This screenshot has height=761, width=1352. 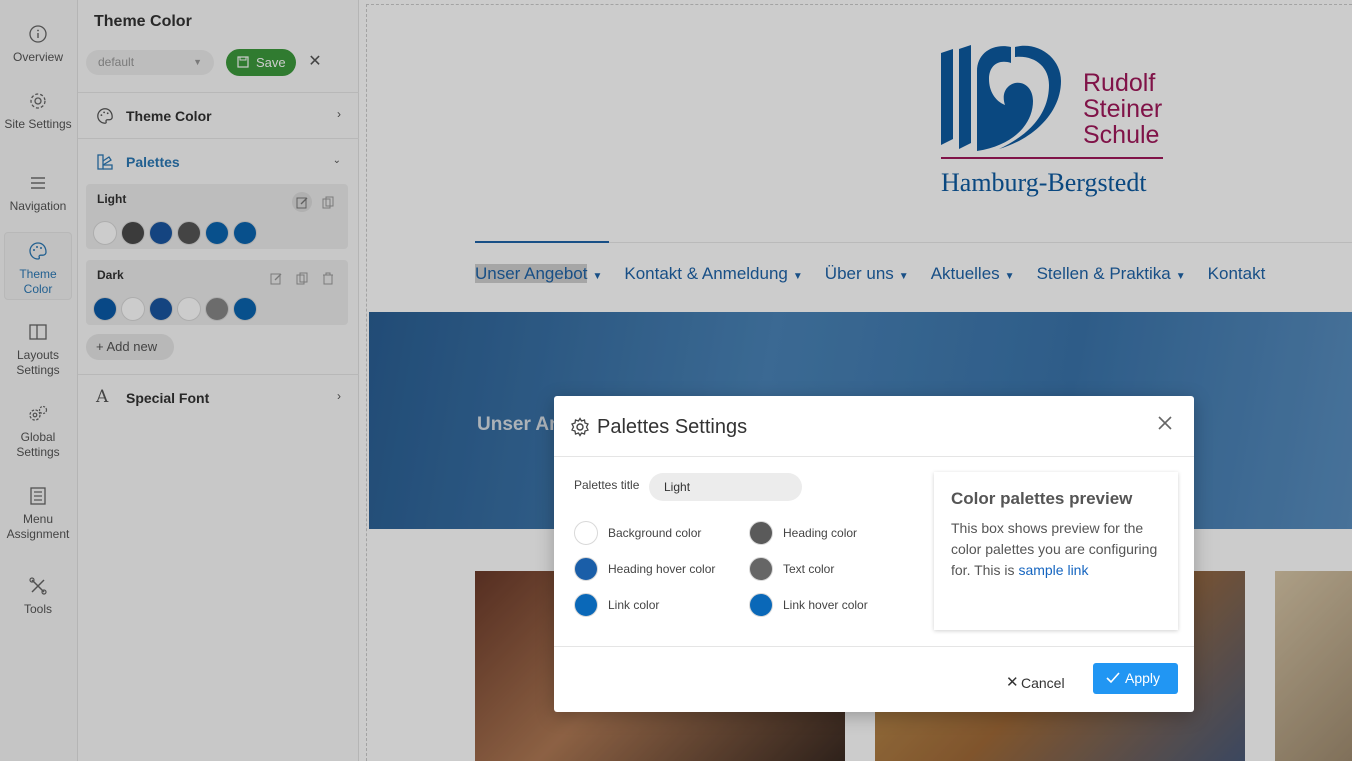 I want to click on color-label: Link hover color, so click(x=825, y=605).